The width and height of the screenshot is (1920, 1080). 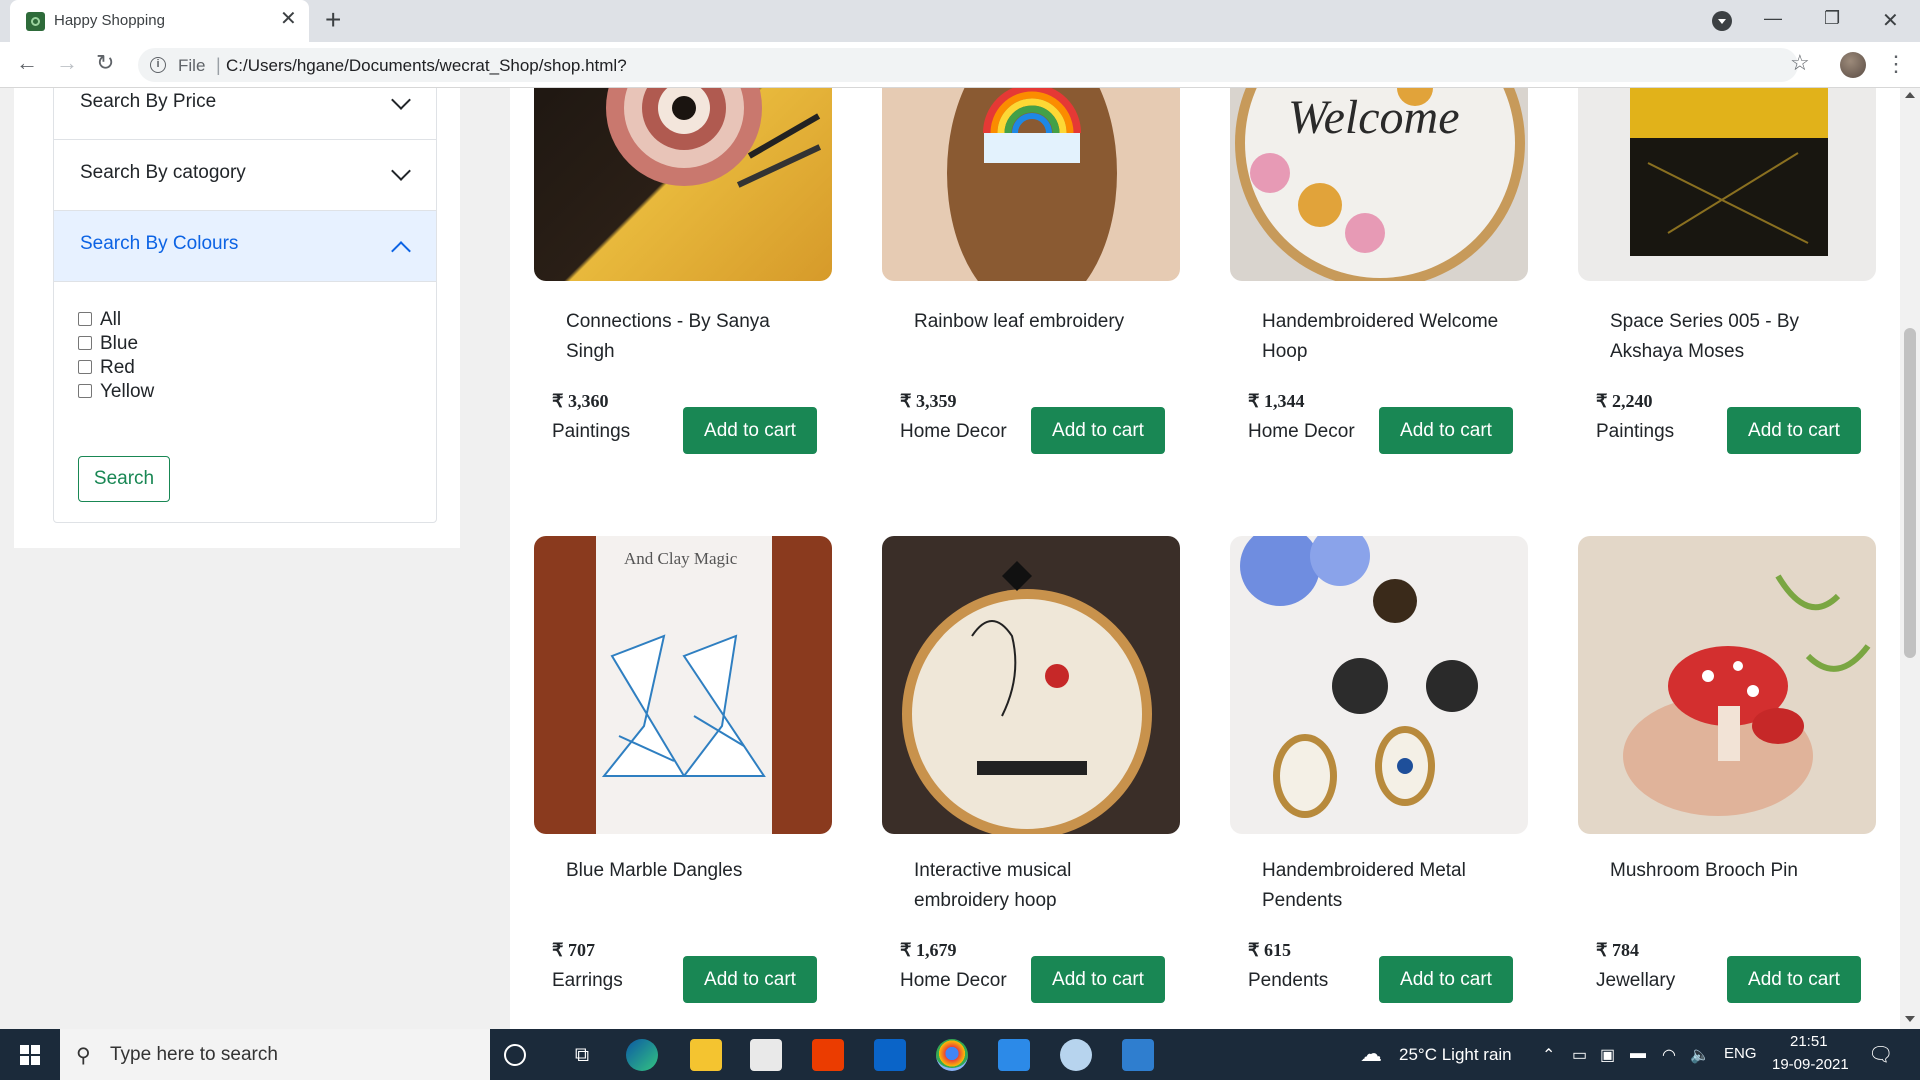 What do you see at coordinates (85, 319) in the screenshot?
I see `checkbox-all` at bounding box center [85, 319].